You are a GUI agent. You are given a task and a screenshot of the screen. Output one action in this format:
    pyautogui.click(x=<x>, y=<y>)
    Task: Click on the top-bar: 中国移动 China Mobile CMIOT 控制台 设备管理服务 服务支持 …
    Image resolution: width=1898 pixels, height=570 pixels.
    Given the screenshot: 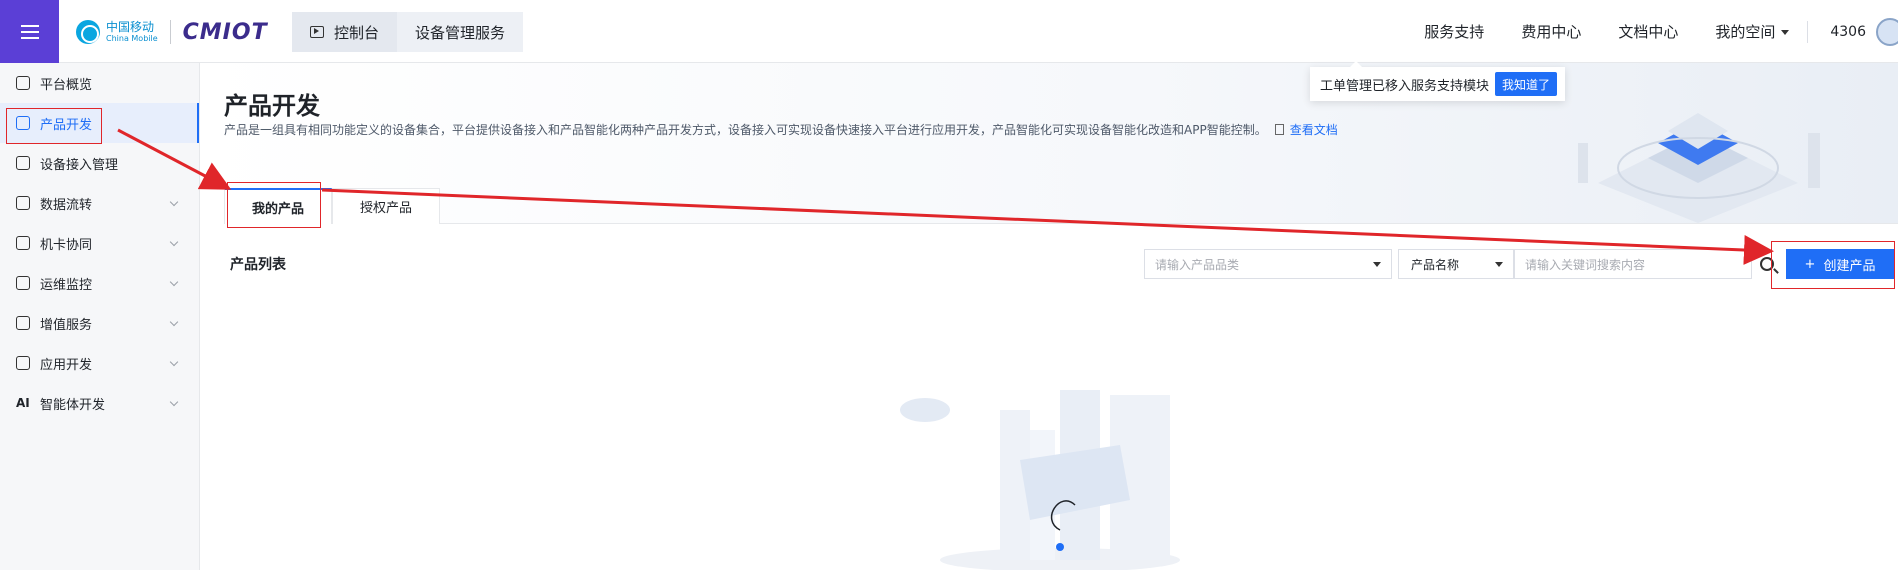 What is the action you would take?
    pyautogui.click(x=949, y=31)
    